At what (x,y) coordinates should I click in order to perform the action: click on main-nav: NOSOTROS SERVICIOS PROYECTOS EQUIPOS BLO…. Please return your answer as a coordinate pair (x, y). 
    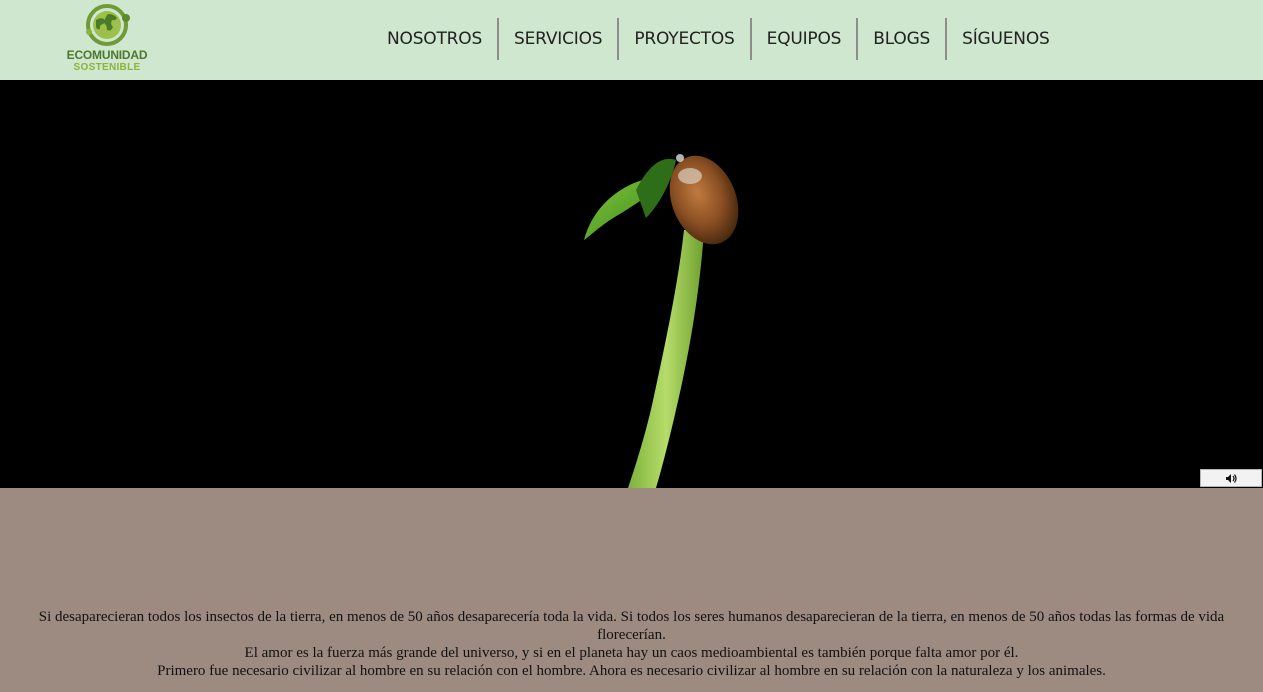
    Looking at the image, I should click on (718, 39).